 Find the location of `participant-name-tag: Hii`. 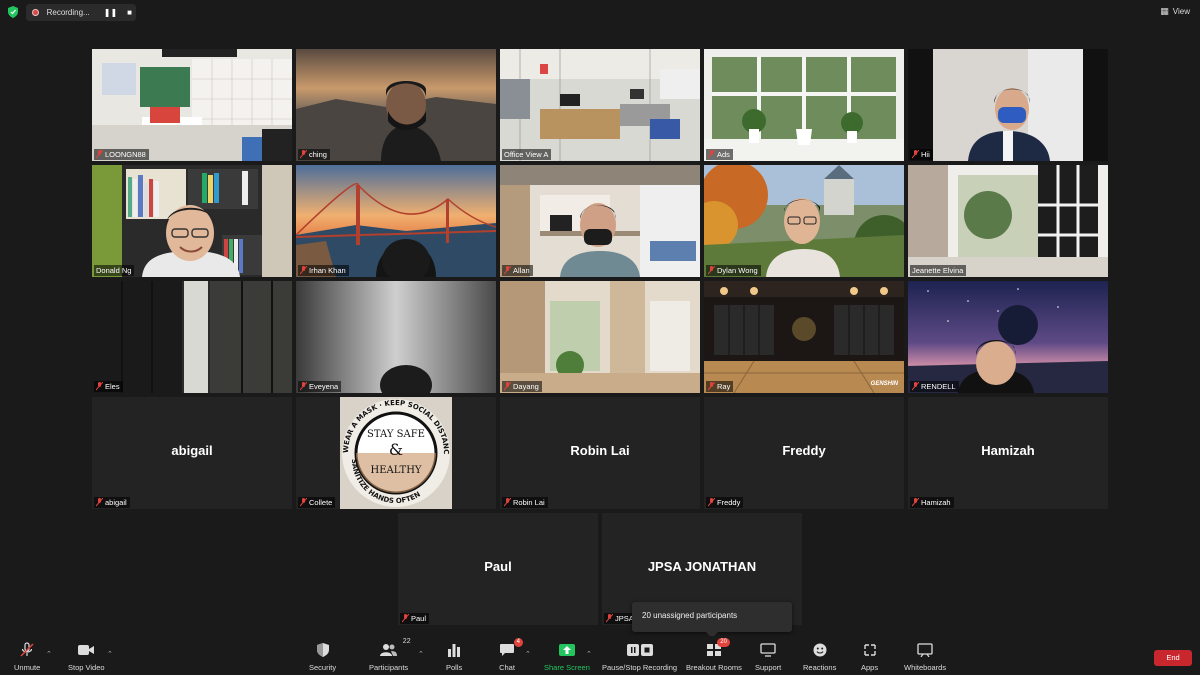

participant-name-tag: Hii is located at coordinates (921, 154).